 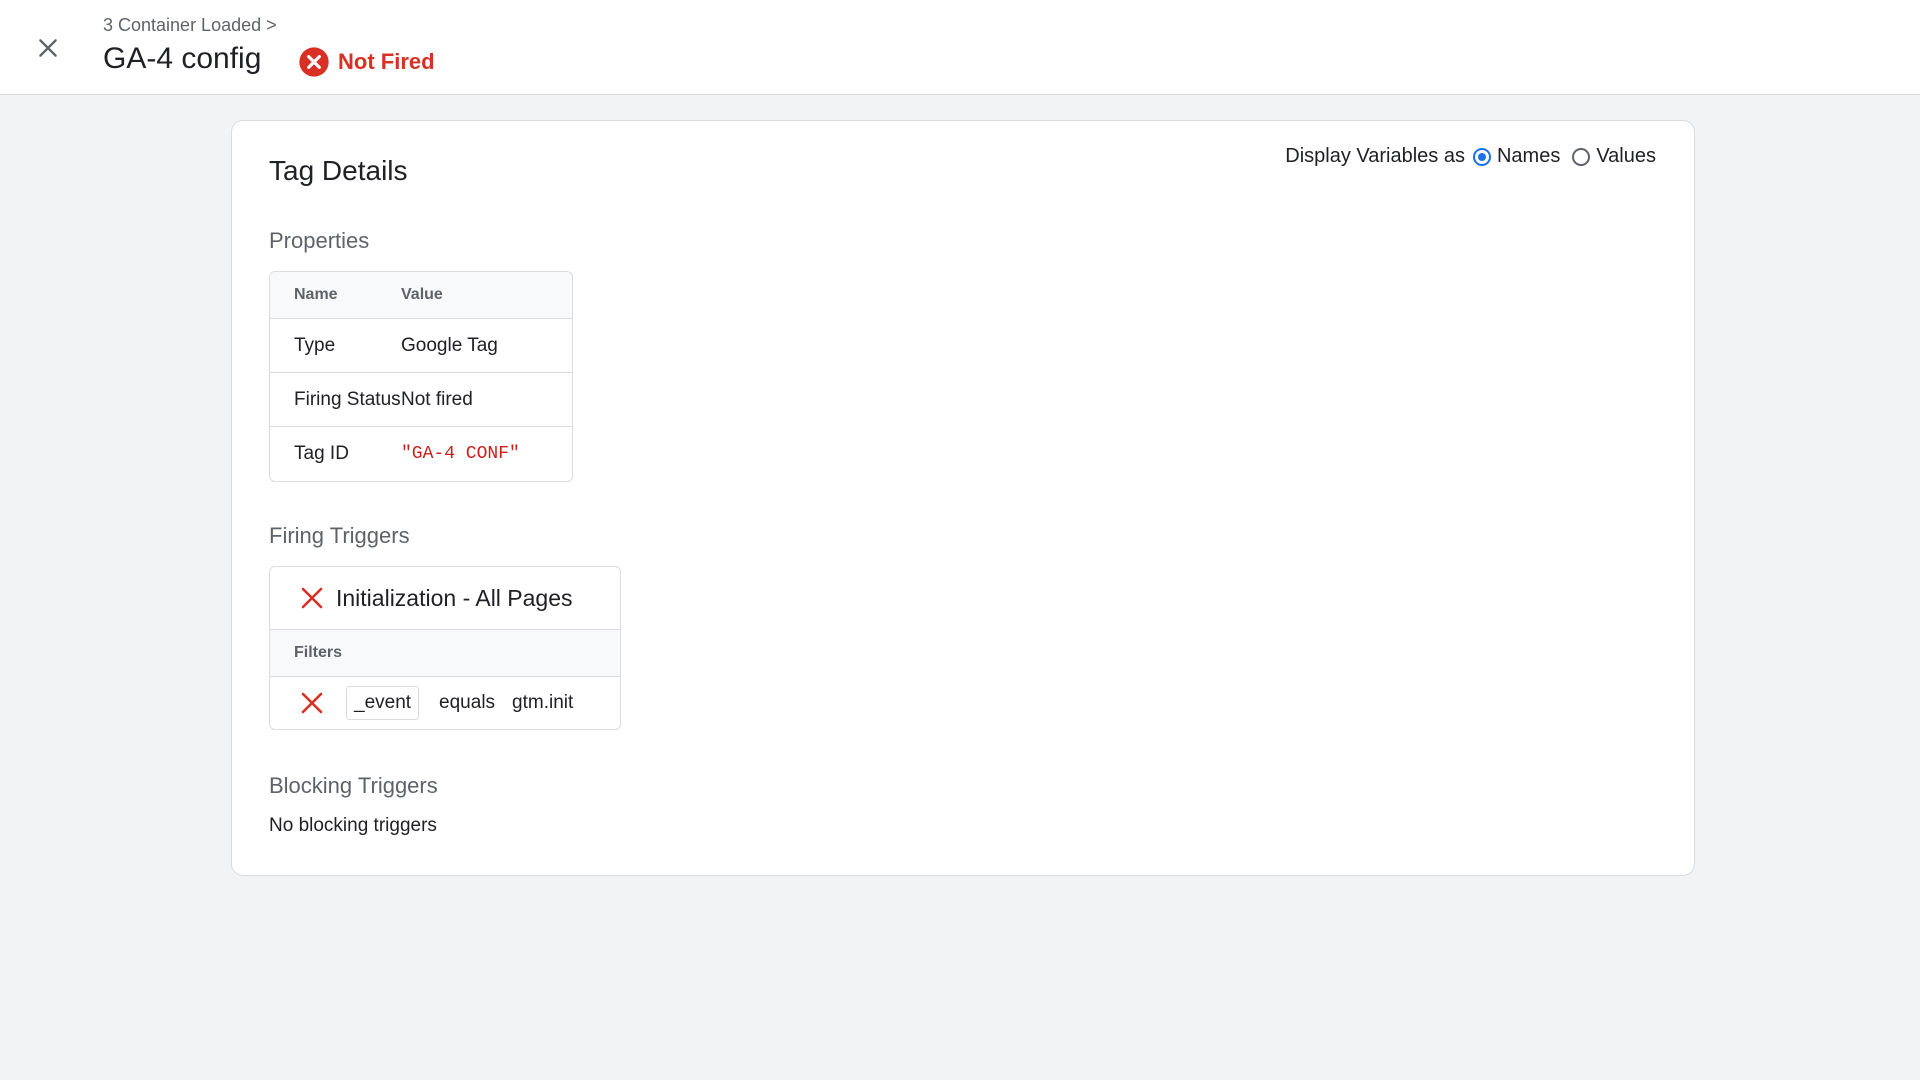 I want to click on property-name: Type, so click(x=315, y=345).